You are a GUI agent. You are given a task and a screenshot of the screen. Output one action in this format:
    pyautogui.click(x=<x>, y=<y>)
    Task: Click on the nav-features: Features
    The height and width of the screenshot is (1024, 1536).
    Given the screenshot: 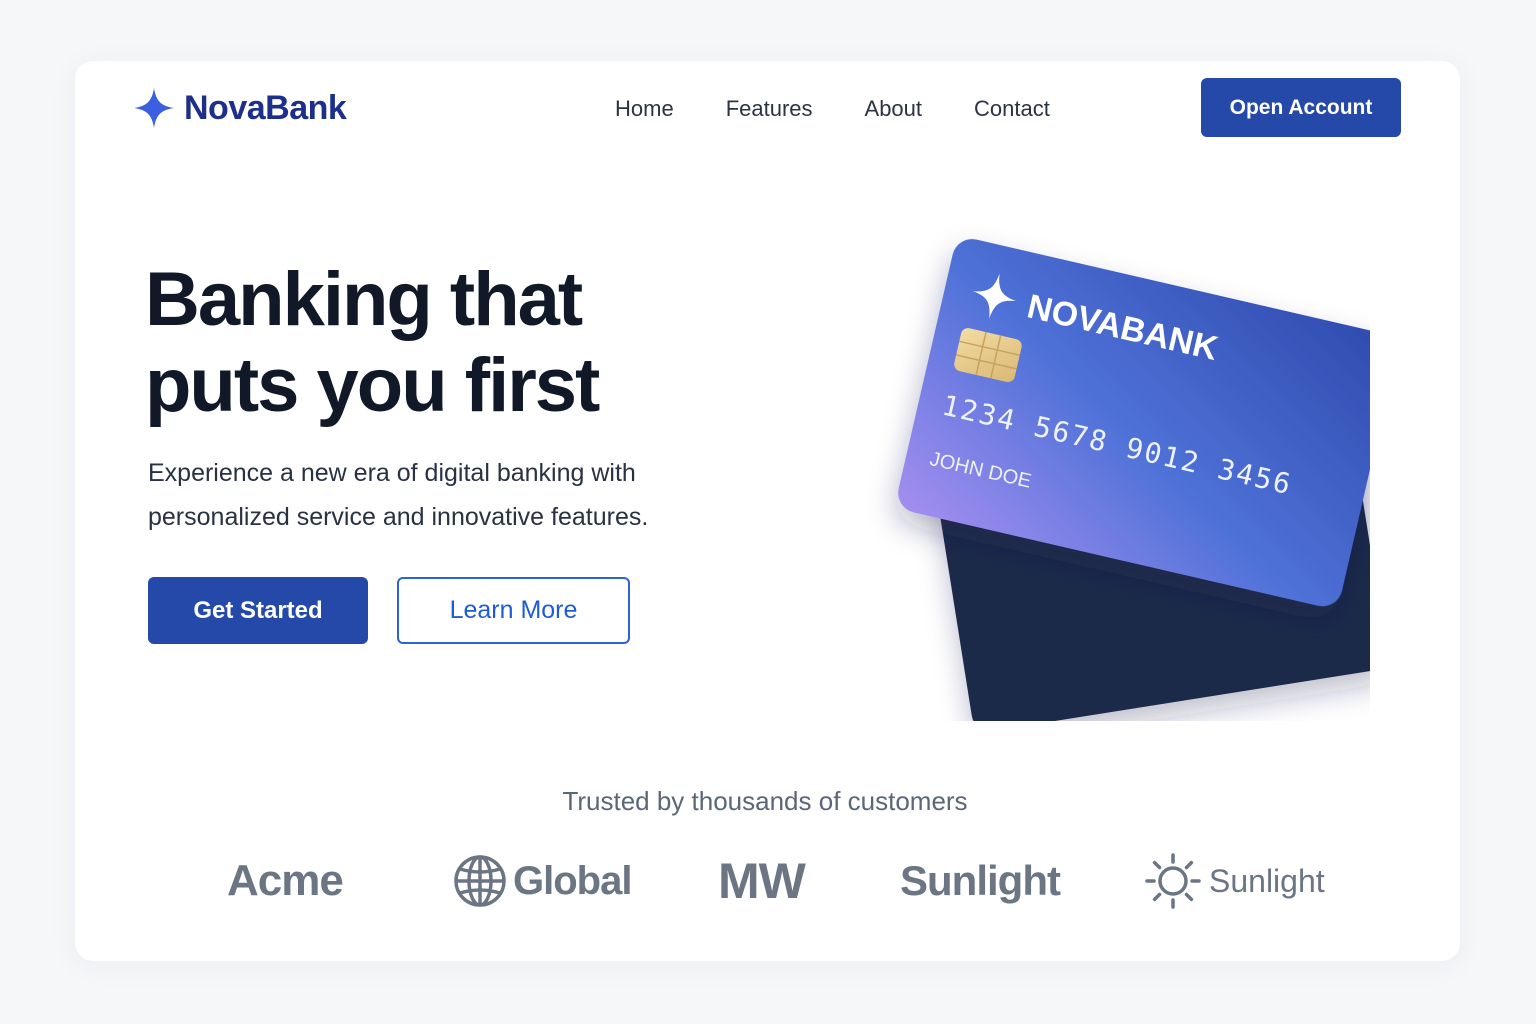 What is the action you would take?
    pyautogui.click(x=769, y=109)
    